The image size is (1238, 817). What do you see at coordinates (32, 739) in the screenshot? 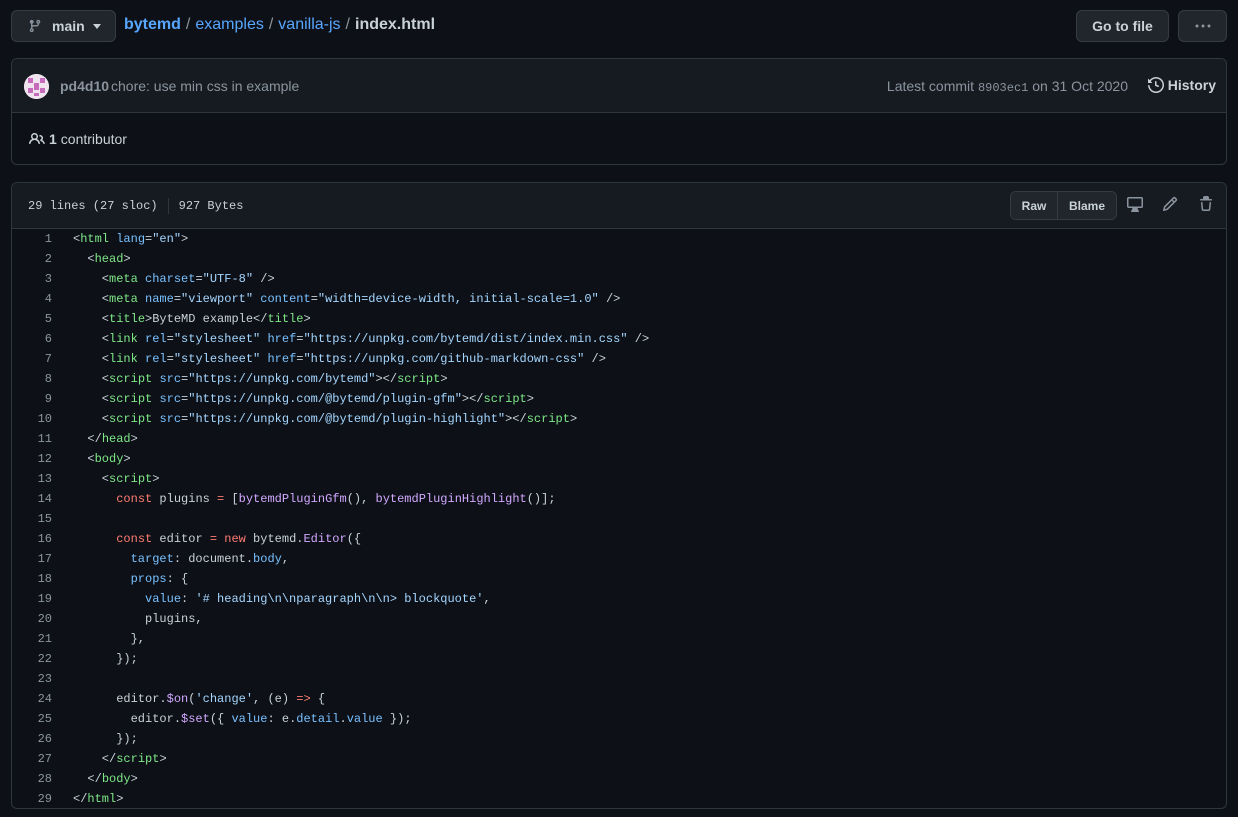
I see `line-number: 26` at bounding box center [32, 739].